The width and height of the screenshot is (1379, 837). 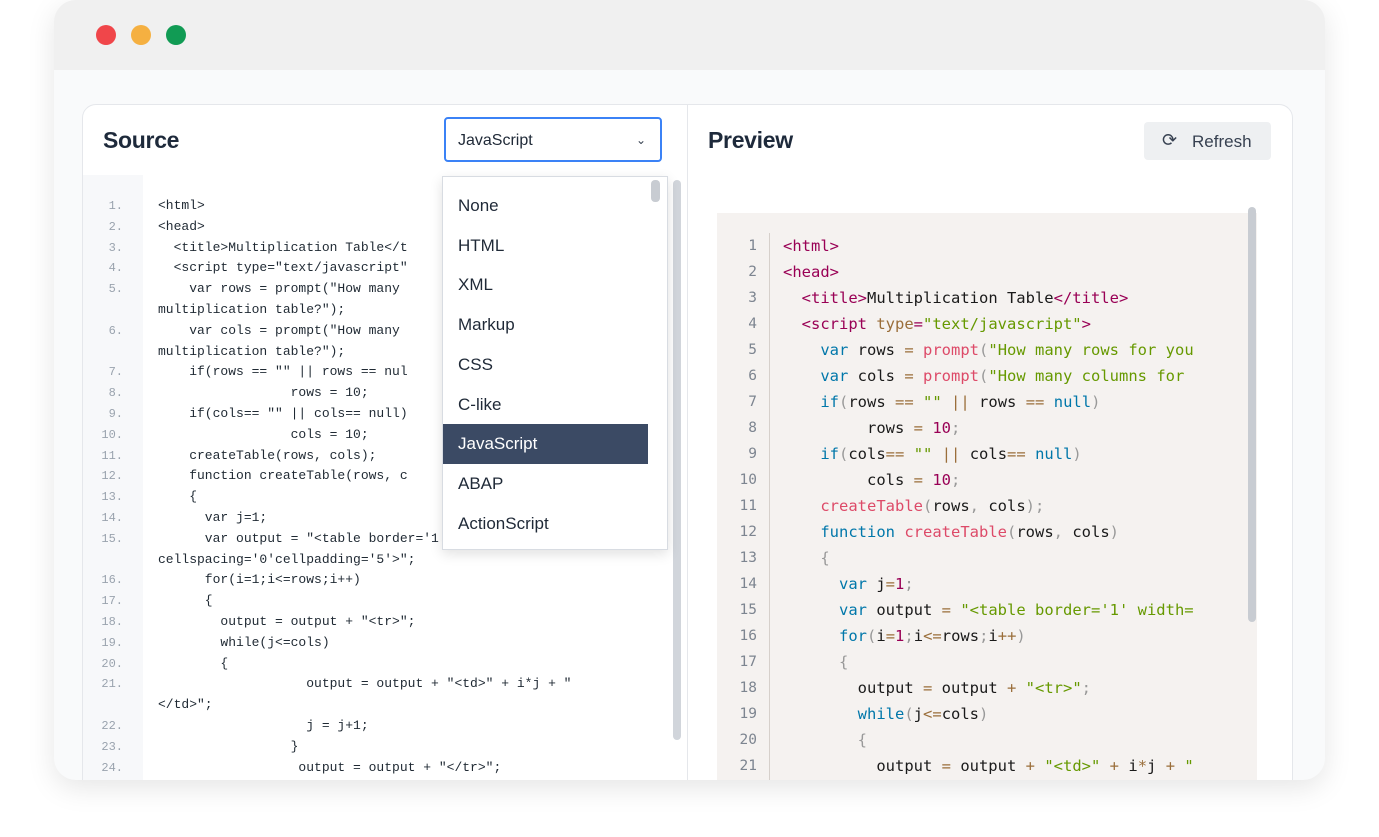 What do you see at coordinates (112, 538) in the screenshot?
I see `source-line-number: 15.` at bounding box center [112, 538].